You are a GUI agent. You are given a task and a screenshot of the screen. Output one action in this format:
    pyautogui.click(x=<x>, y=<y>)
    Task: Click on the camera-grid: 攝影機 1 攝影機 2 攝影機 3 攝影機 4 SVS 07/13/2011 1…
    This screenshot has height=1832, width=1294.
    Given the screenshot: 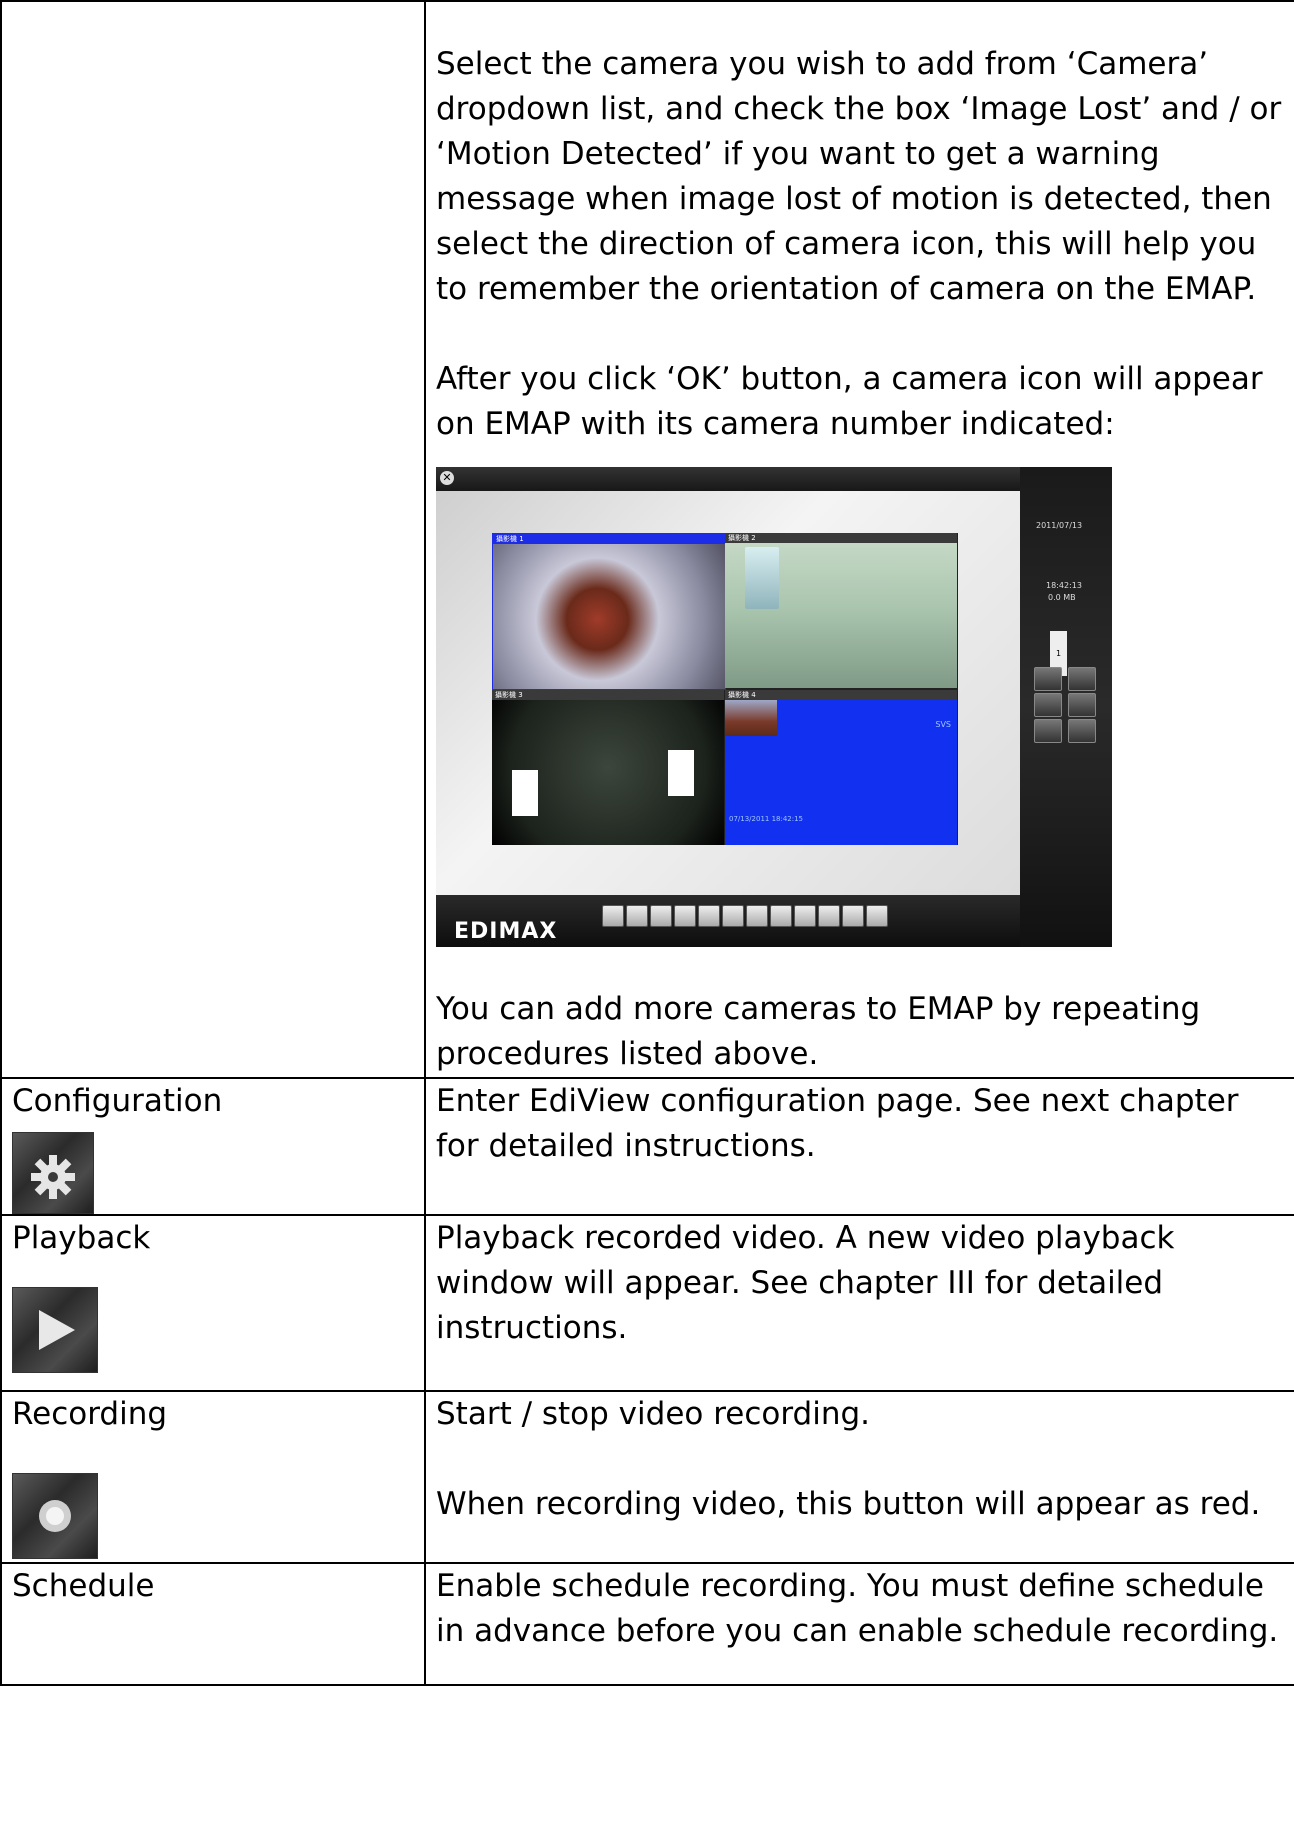 What is the action you would take?
    pyautogui.click(x=725, y=689)
    